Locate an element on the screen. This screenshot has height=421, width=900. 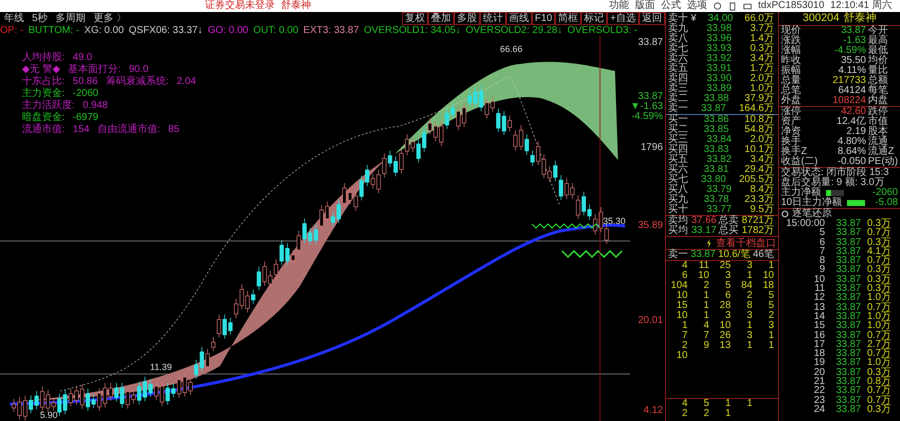
stat-value: 217733 is located at coordinates (849, 81).